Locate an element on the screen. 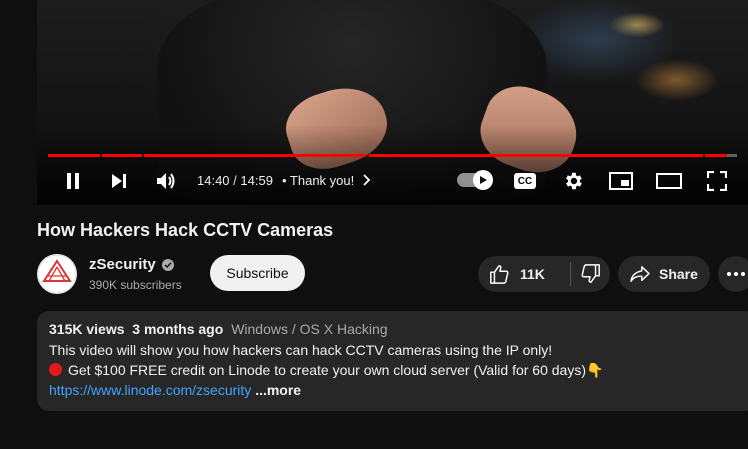 This screenshot has width=748, height=449. fullscreen-icon is located at coordinates (717, 181).